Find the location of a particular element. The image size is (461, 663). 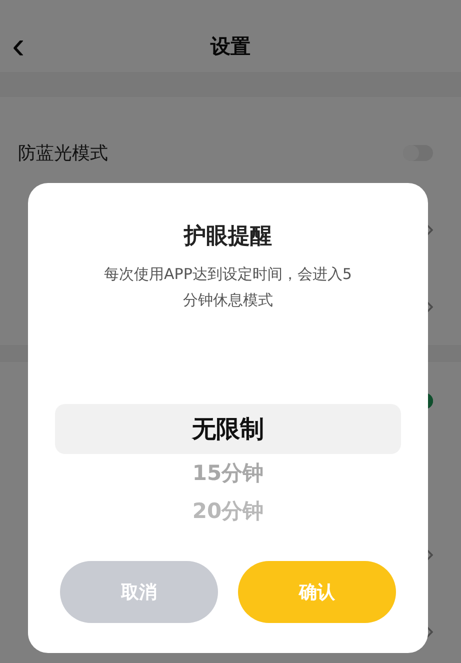

dialog-title: 护眼提醒 is located at coordinates (228, 237).